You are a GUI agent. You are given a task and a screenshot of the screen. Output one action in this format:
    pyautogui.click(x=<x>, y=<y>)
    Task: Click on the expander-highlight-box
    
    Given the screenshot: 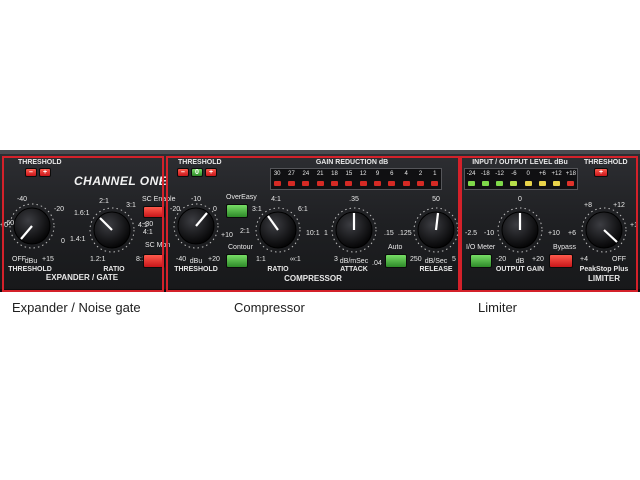 What is the action you would take?
    pyautogui.click(x=83, y=224)
    